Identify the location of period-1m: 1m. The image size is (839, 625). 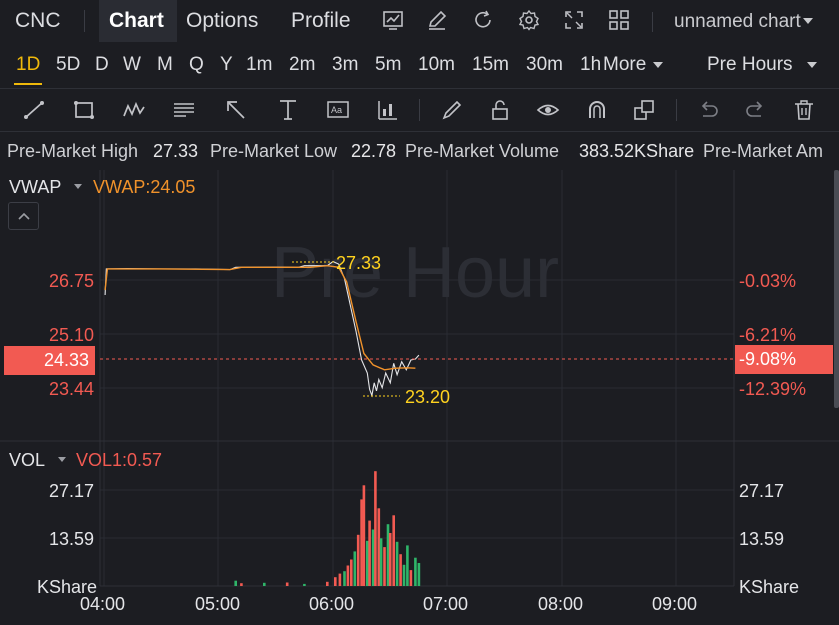
(259, 65).